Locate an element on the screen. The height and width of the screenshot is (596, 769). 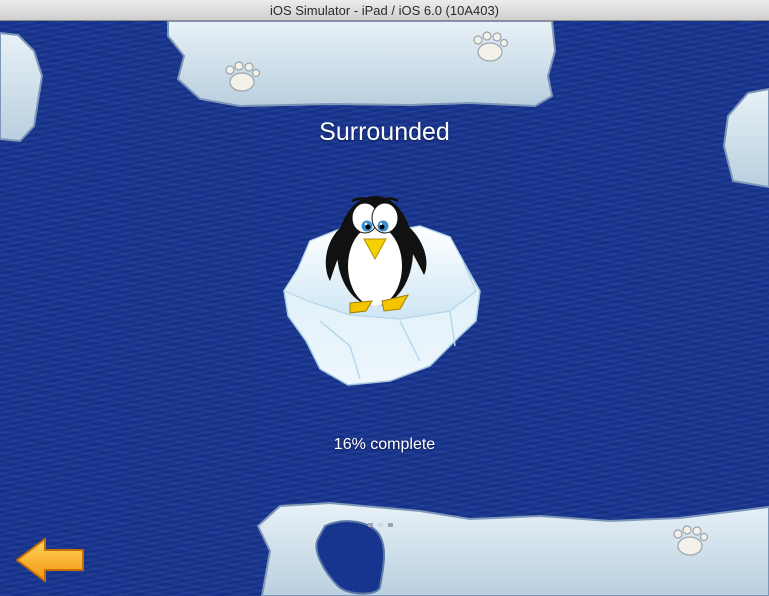
window-titlebar: iOS Simulator - iPad / iOS 6.0 (10A403) is located at coordinates (384, 10).